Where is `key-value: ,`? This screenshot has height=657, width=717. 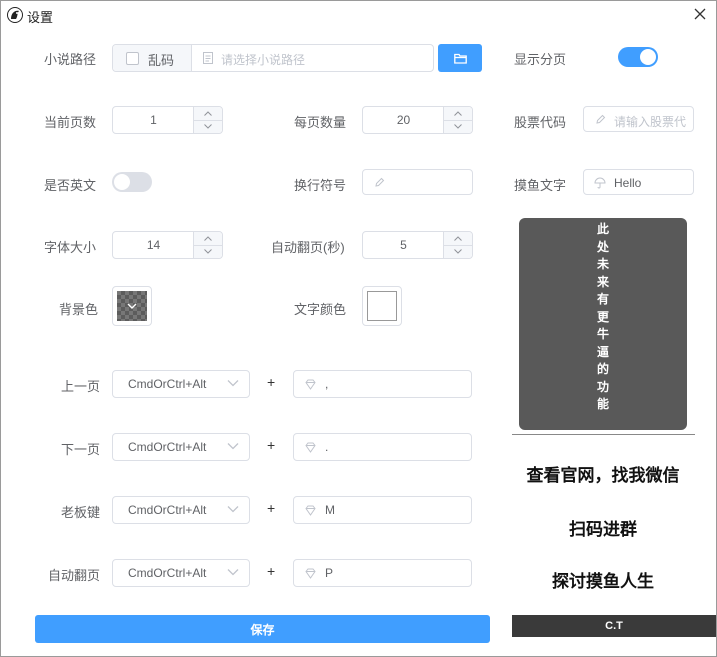 key-value: , is located at coordinates (327, 384).